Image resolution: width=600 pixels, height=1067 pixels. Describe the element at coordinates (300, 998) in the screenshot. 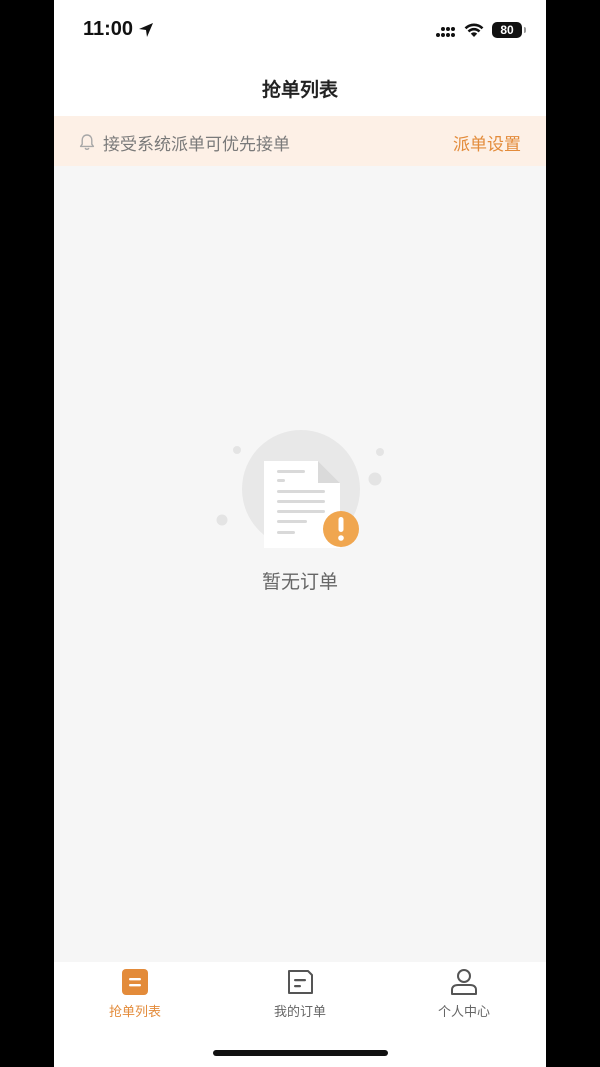

I see `tab-my-orders: 我的订单` at that location.